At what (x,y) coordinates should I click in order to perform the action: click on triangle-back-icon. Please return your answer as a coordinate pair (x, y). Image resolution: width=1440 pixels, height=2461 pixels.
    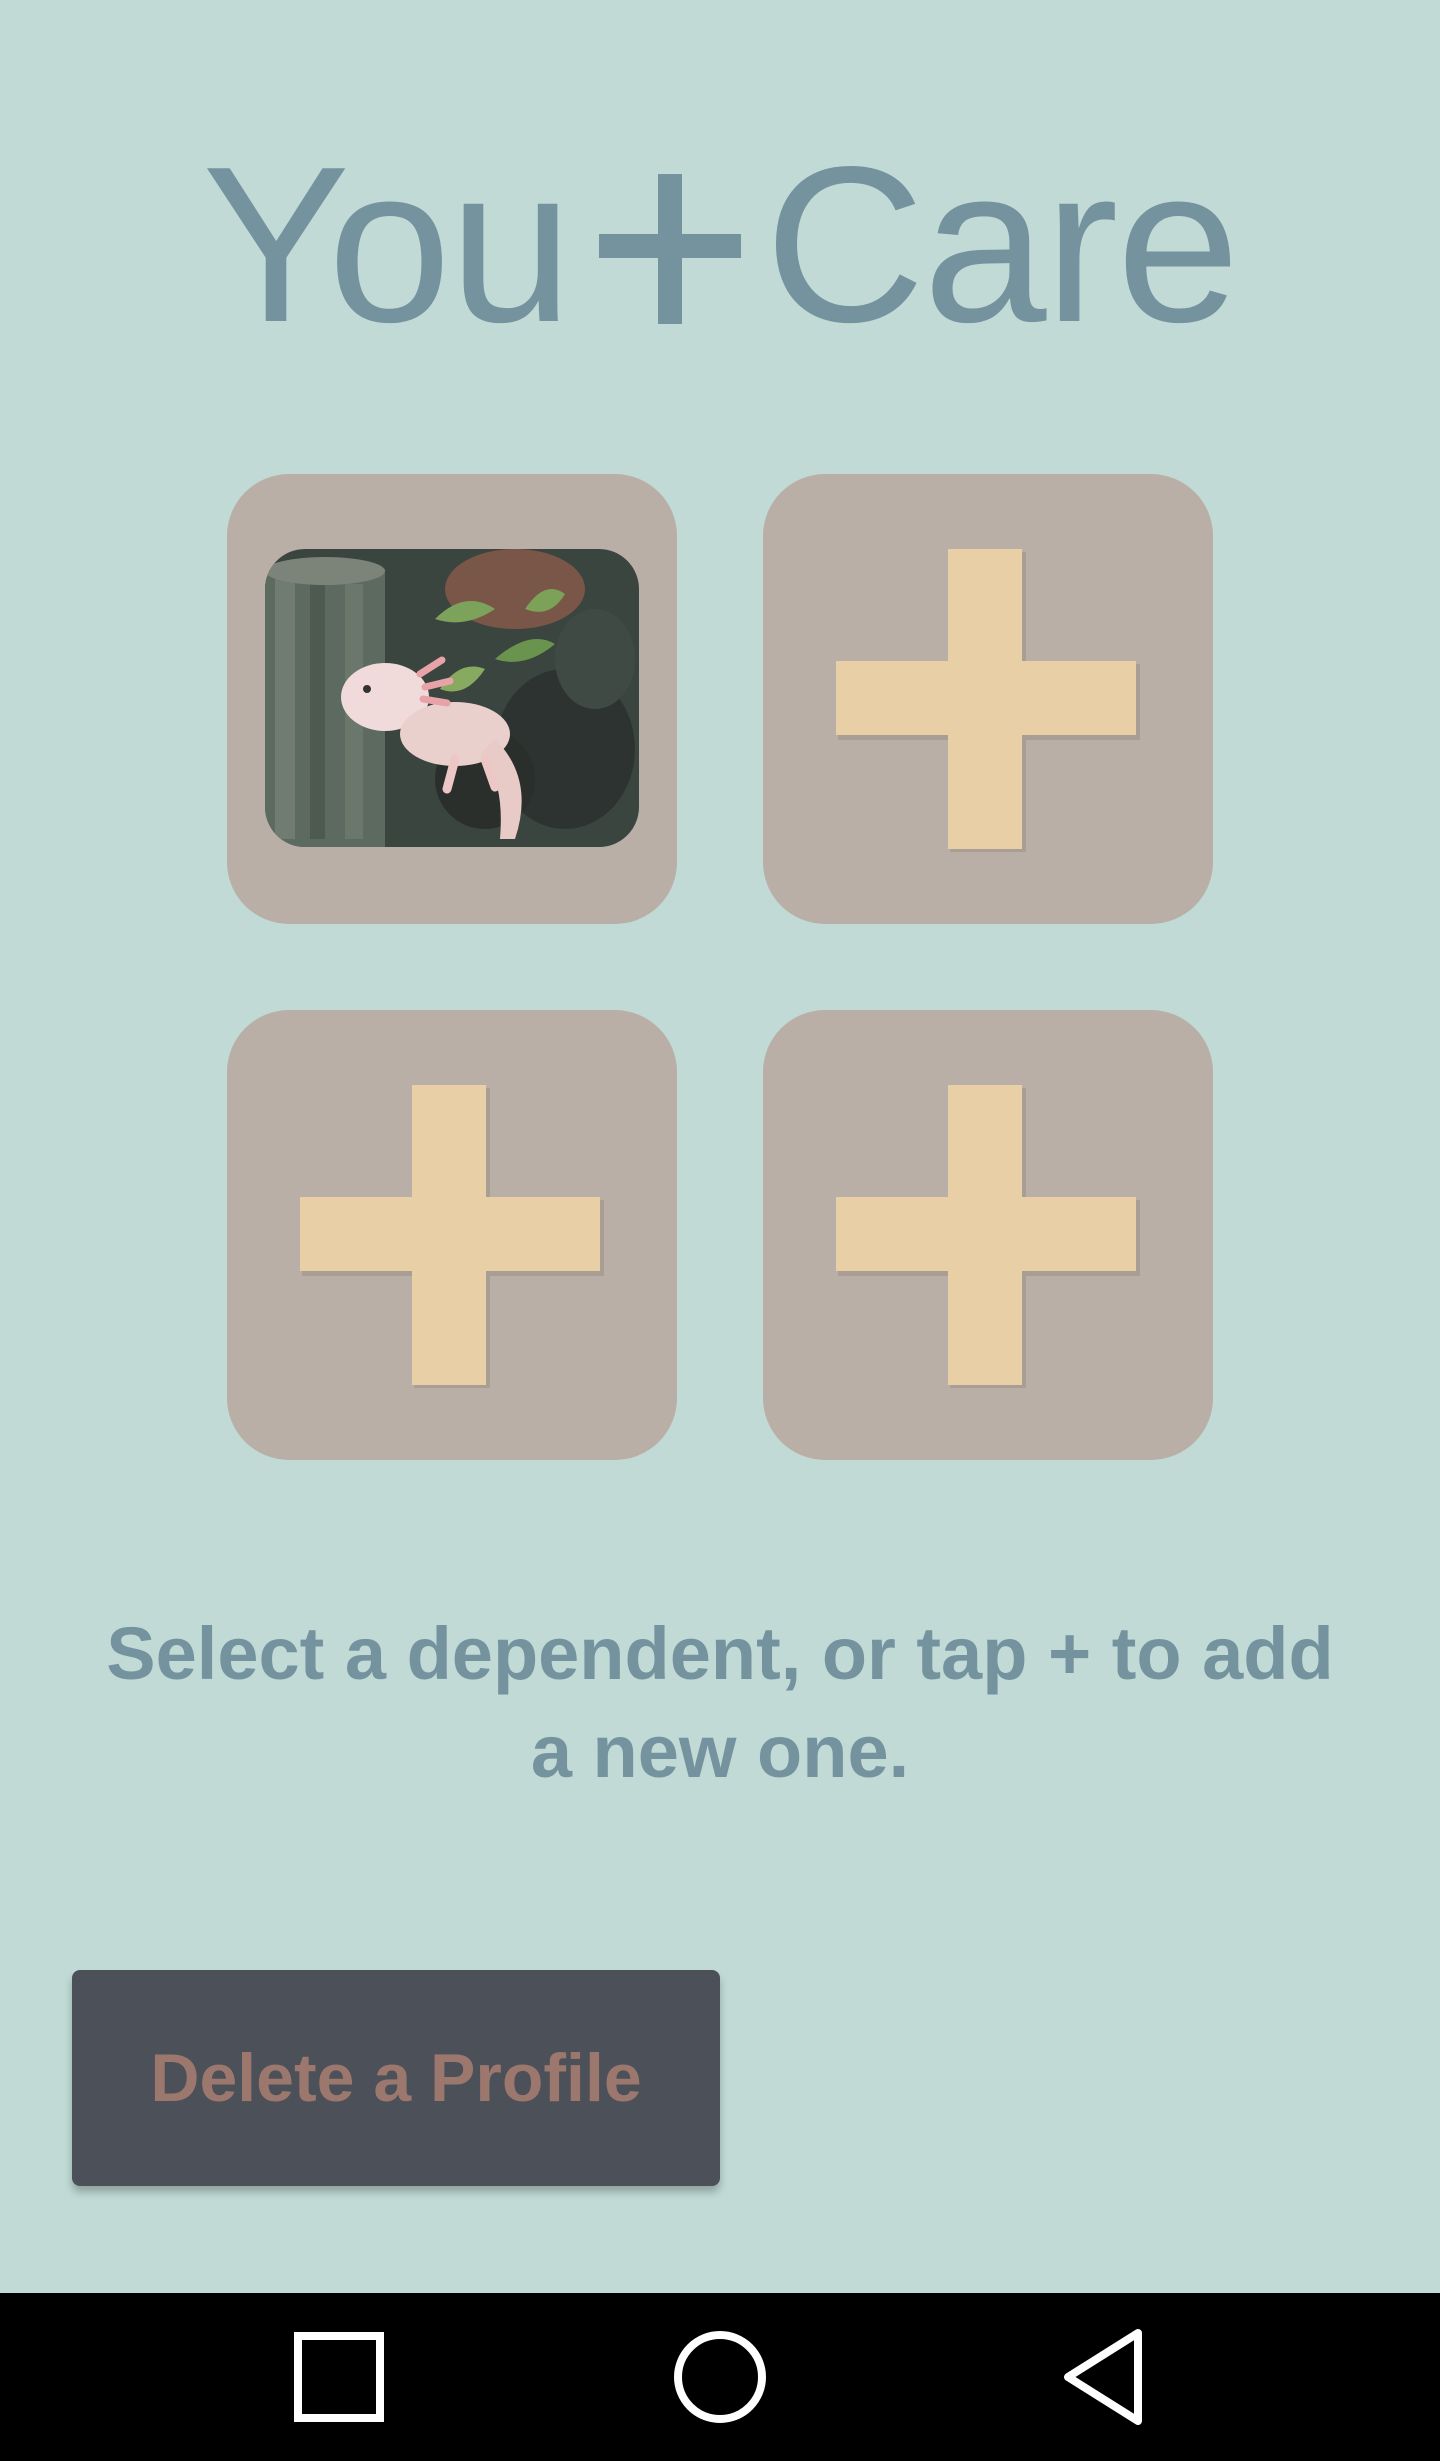
    Looking at the image, I should click on (1103, 2377).